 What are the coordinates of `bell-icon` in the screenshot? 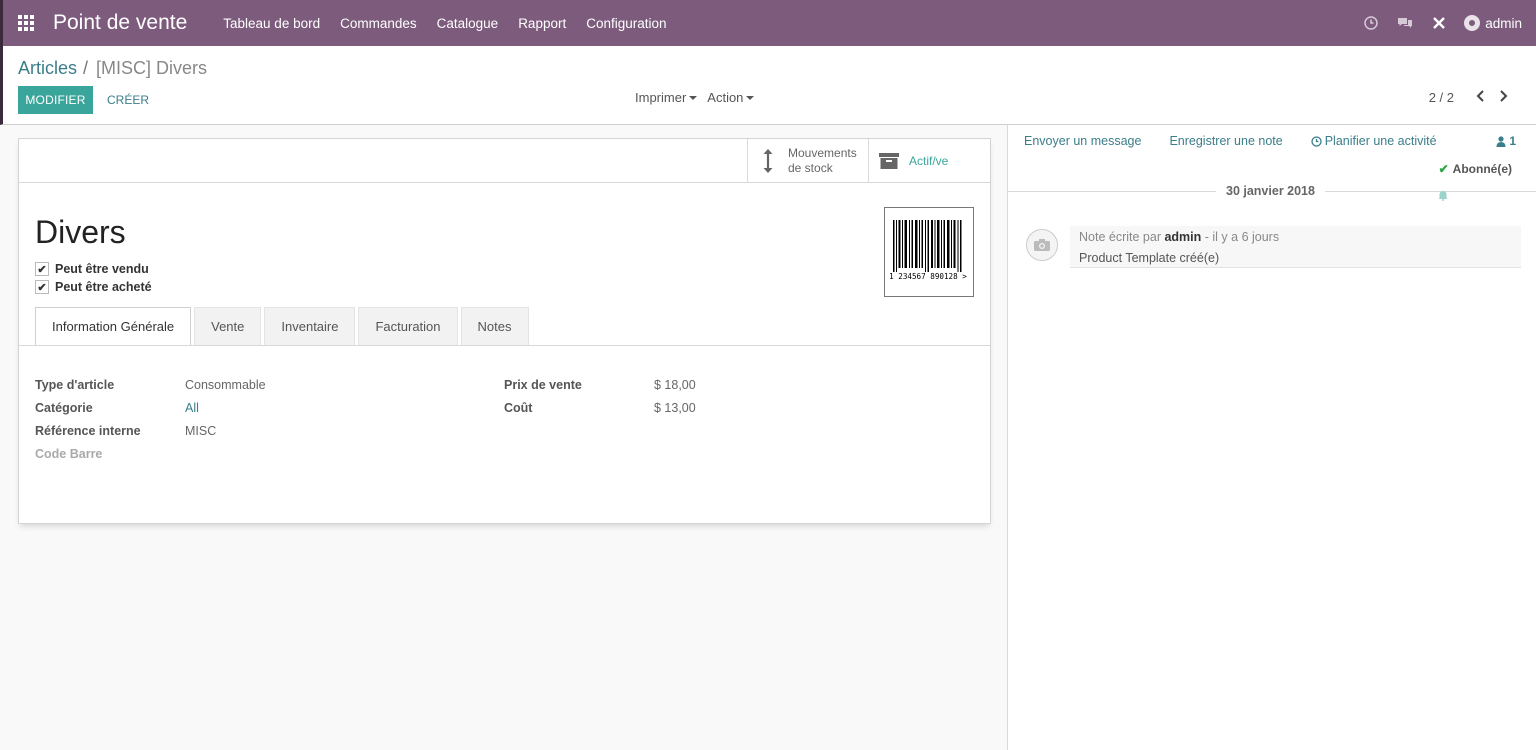 It's located at (1443, 196).